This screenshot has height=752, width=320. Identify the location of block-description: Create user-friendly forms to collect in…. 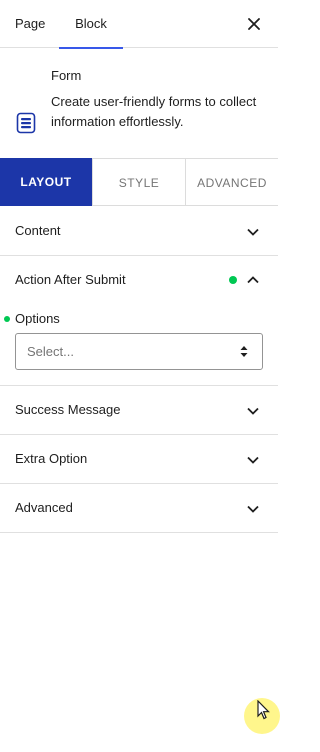
(154, 111).